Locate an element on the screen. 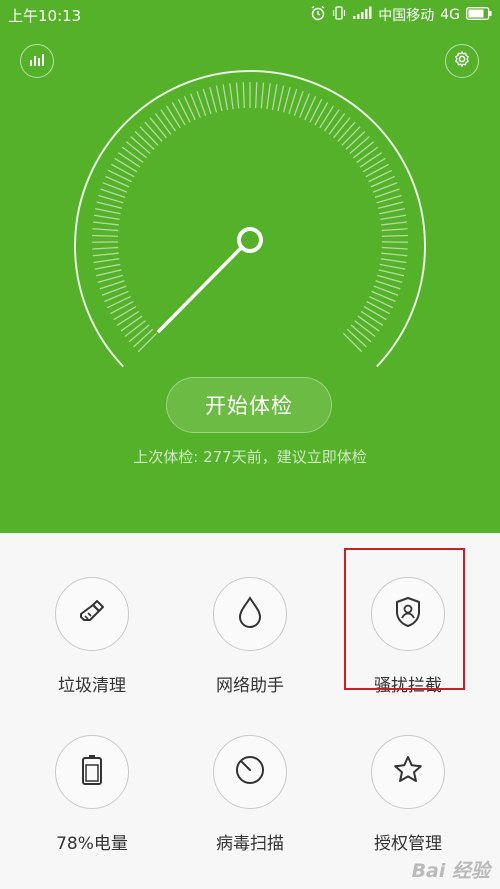  carrier-name: 中国移动 is located at coordinates (406, 16).